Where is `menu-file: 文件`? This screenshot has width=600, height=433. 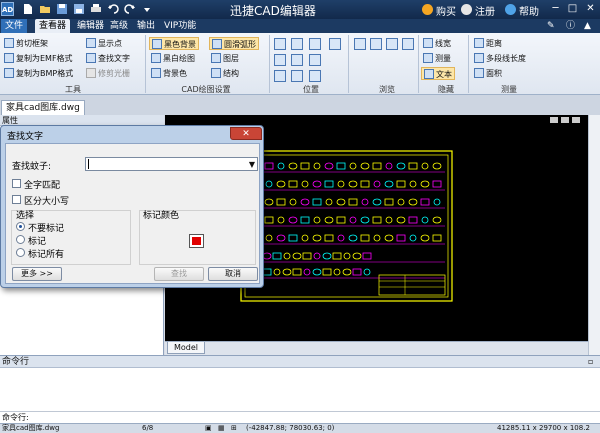
menu-file: 文件 is located at coordinates (14, 26).